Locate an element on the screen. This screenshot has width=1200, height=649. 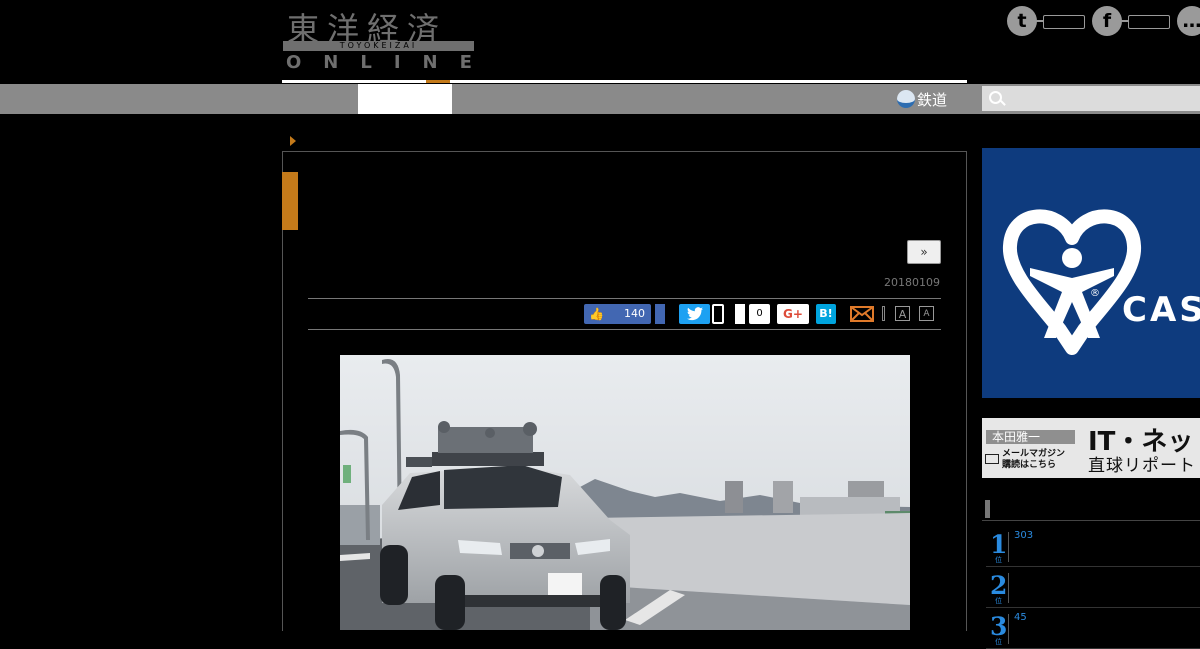
tweet-button is located at coordinates (694, 314).